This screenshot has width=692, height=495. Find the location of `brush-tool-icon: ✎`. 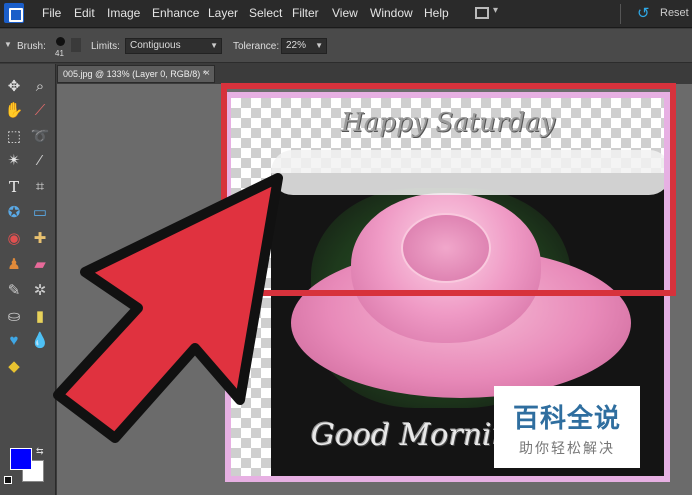

brush-tool-icon: ✎ is located at coordinates (14, 291).